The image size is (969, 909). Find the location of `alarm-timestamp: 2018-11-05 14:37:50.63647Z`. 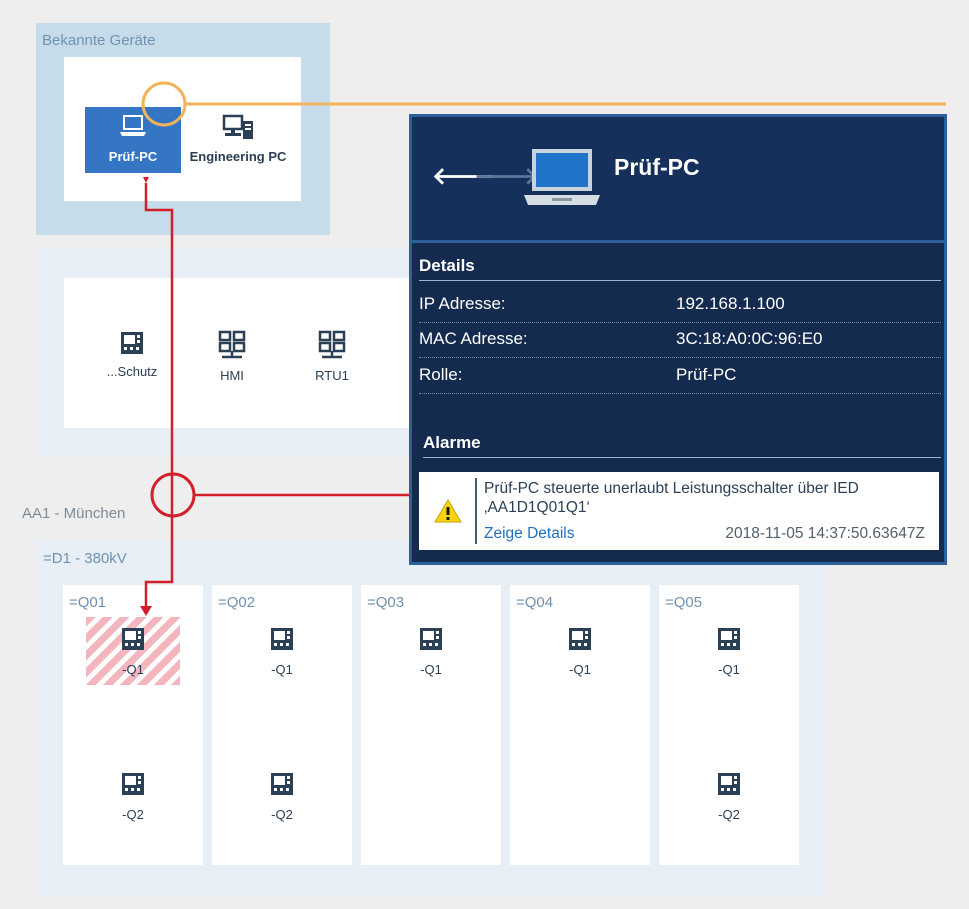

alarm-timestamp: 2018-11-05 14:37:50.63647Z is located at coordinates (825, 533).